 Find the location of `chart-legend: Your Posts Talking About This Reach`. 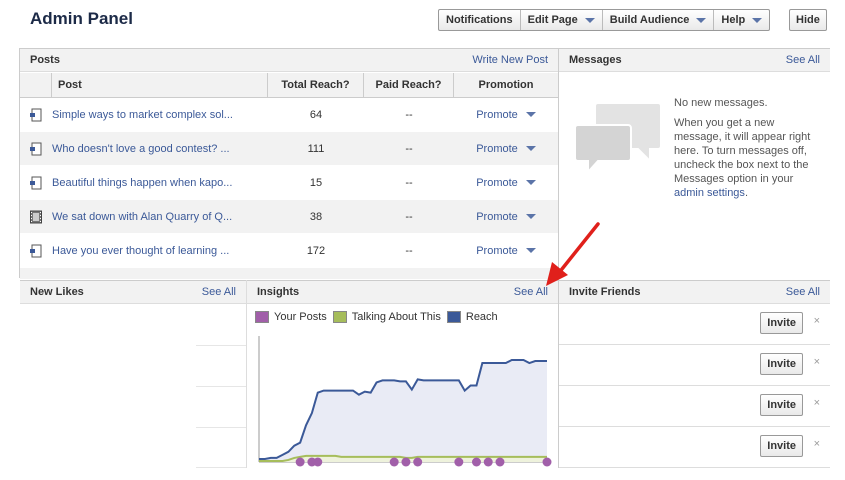

chart-legend: Your Posts Talking About This Reach is located at coordinates (379, 317).